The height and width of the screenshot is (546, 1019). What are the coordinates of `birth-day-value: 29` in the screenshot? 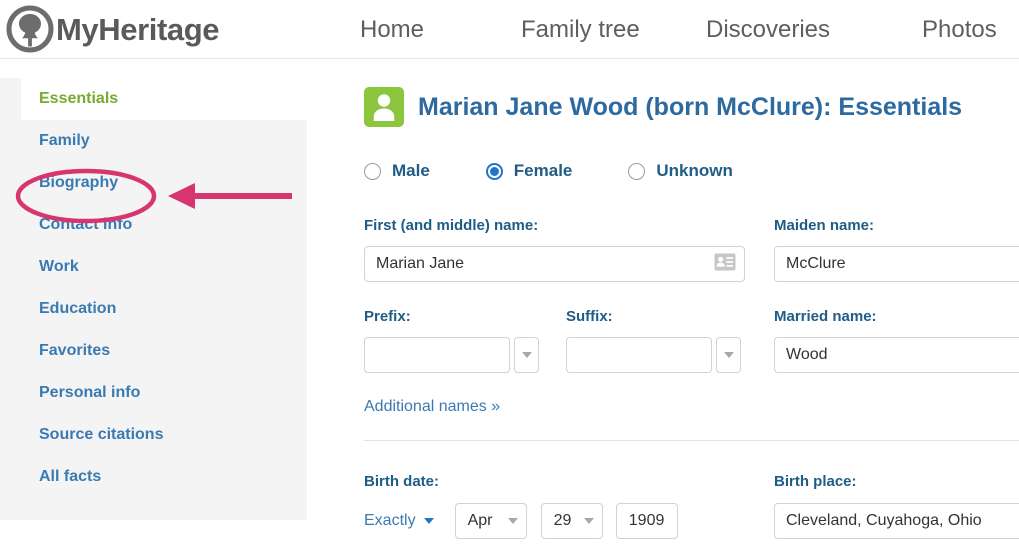 It's located at (562, 520).